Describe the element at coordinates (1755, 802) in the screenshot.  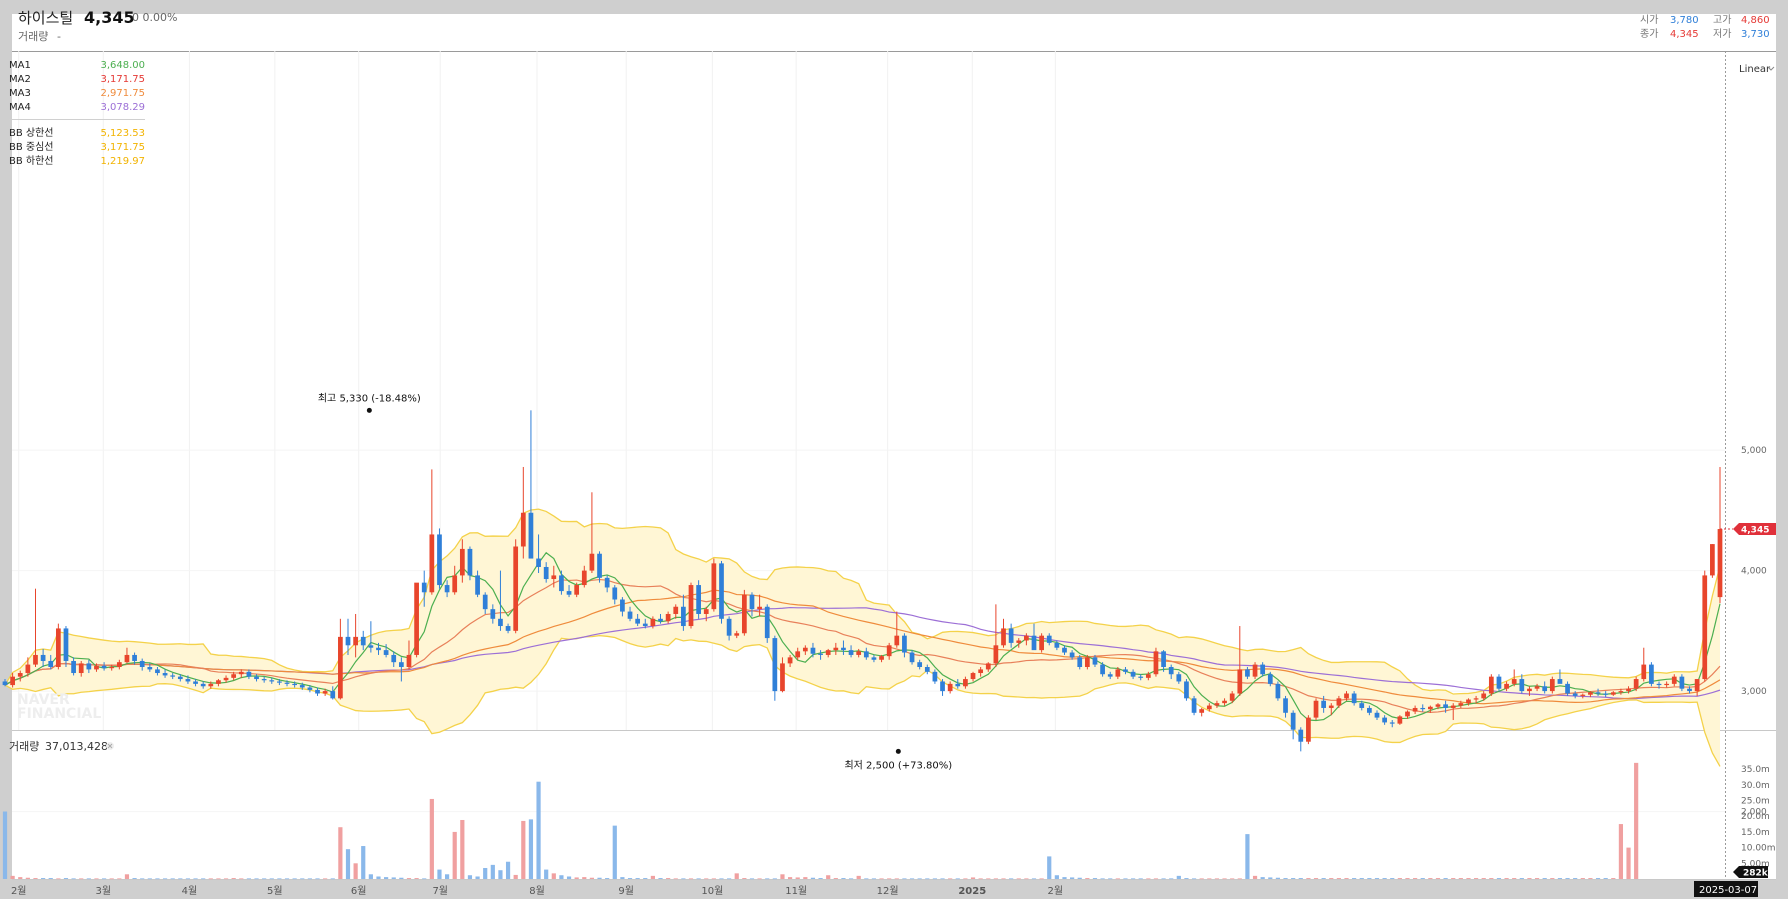
I see `volume-tick-label: 25.0m` at that location.